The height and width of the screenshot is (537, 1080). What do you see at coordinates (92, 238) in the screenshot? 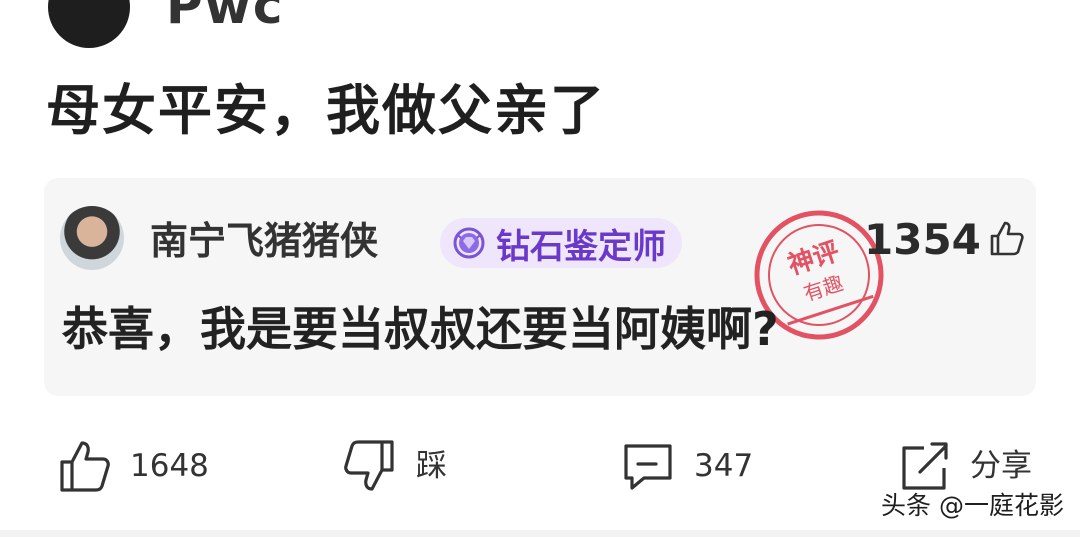
I see `commenter-avatar` at bounding box center [92, 238].